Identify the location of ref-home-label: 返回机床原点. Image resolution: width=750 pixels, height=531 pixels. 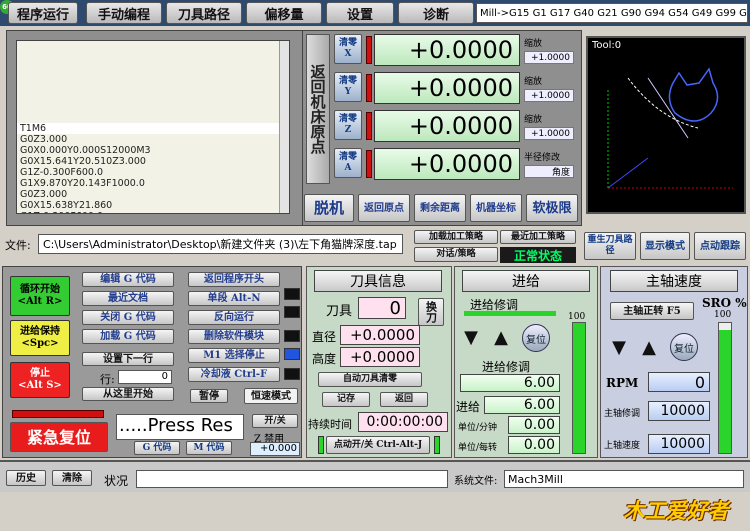
(318, 109).